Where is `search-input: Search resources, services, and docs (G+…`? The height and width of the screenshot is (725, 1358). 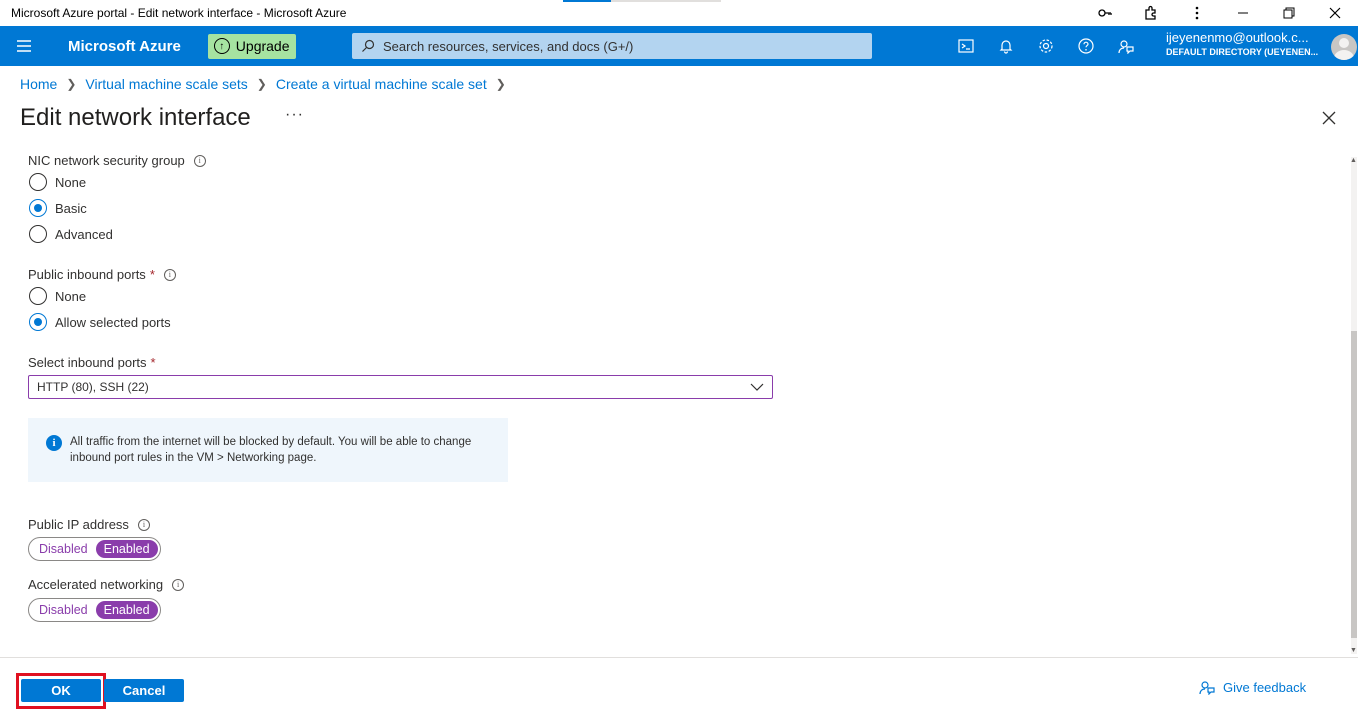 search-input: Search resources, services, and docs (G+… is located at coordinates (612, 46).